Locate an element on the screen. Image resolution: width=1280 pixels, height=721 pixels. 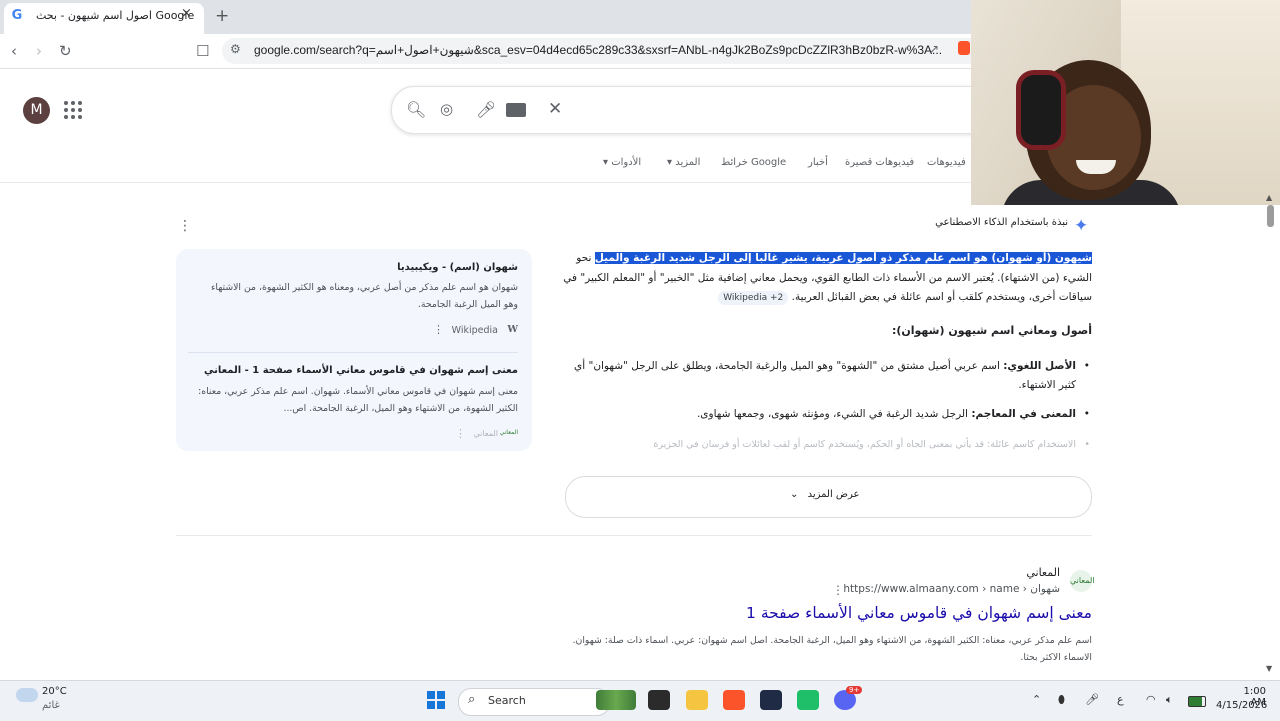
lens-icon: ◎ is located at coordinates (446, 109).